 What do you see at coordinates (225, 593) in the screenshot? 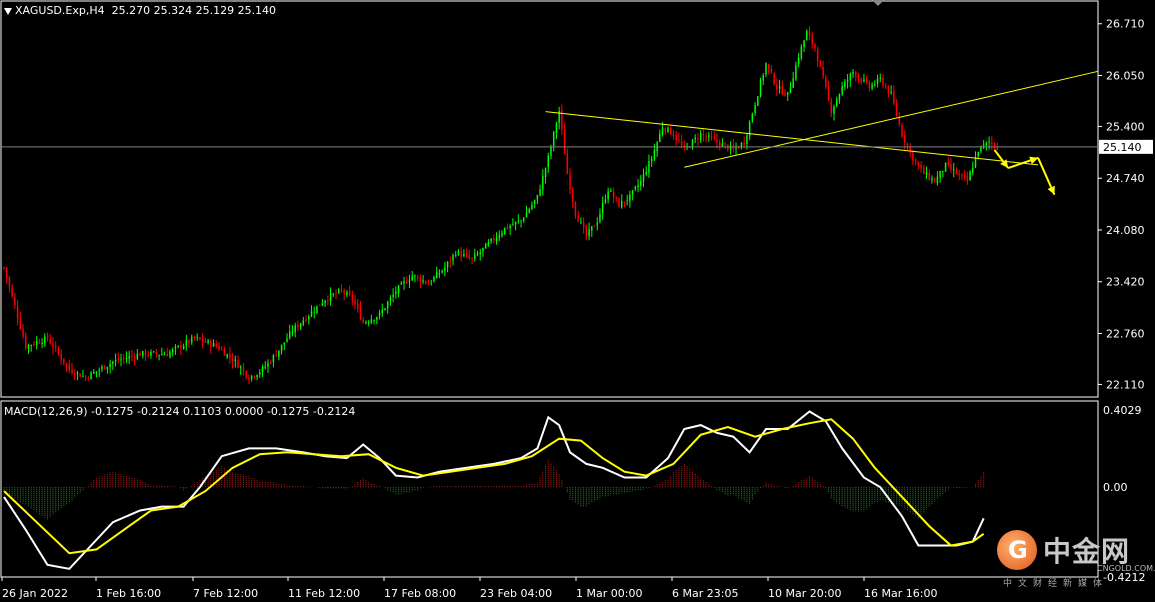
I see `time-tick-label-2: 7 Feb 12:00` at bounding box center [225, 593].